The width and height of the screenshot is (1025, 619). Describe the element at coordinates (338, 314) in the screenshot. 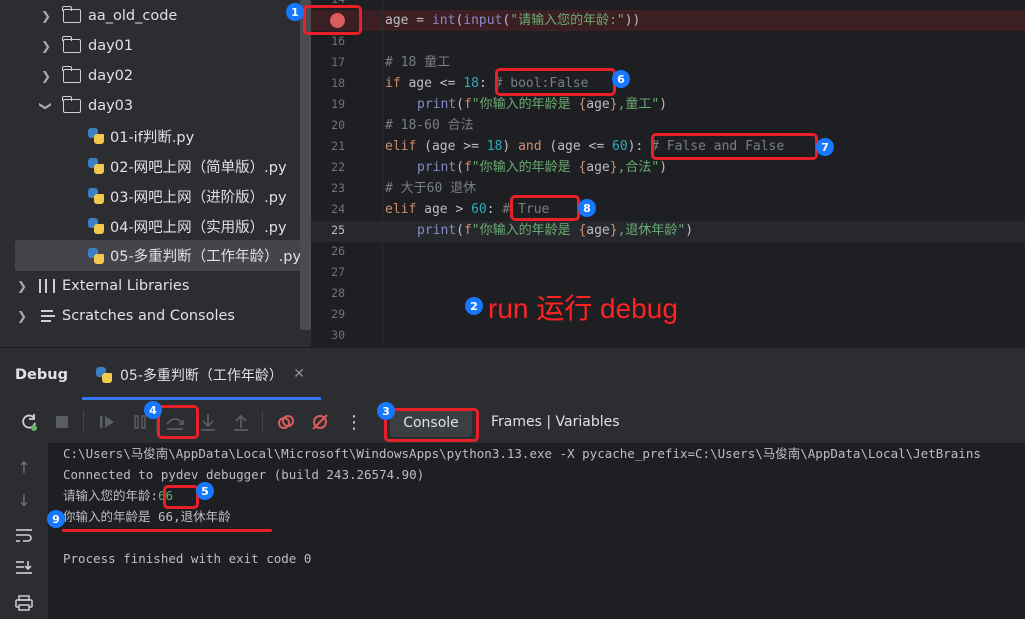

I see `line-number: 29` at that location.